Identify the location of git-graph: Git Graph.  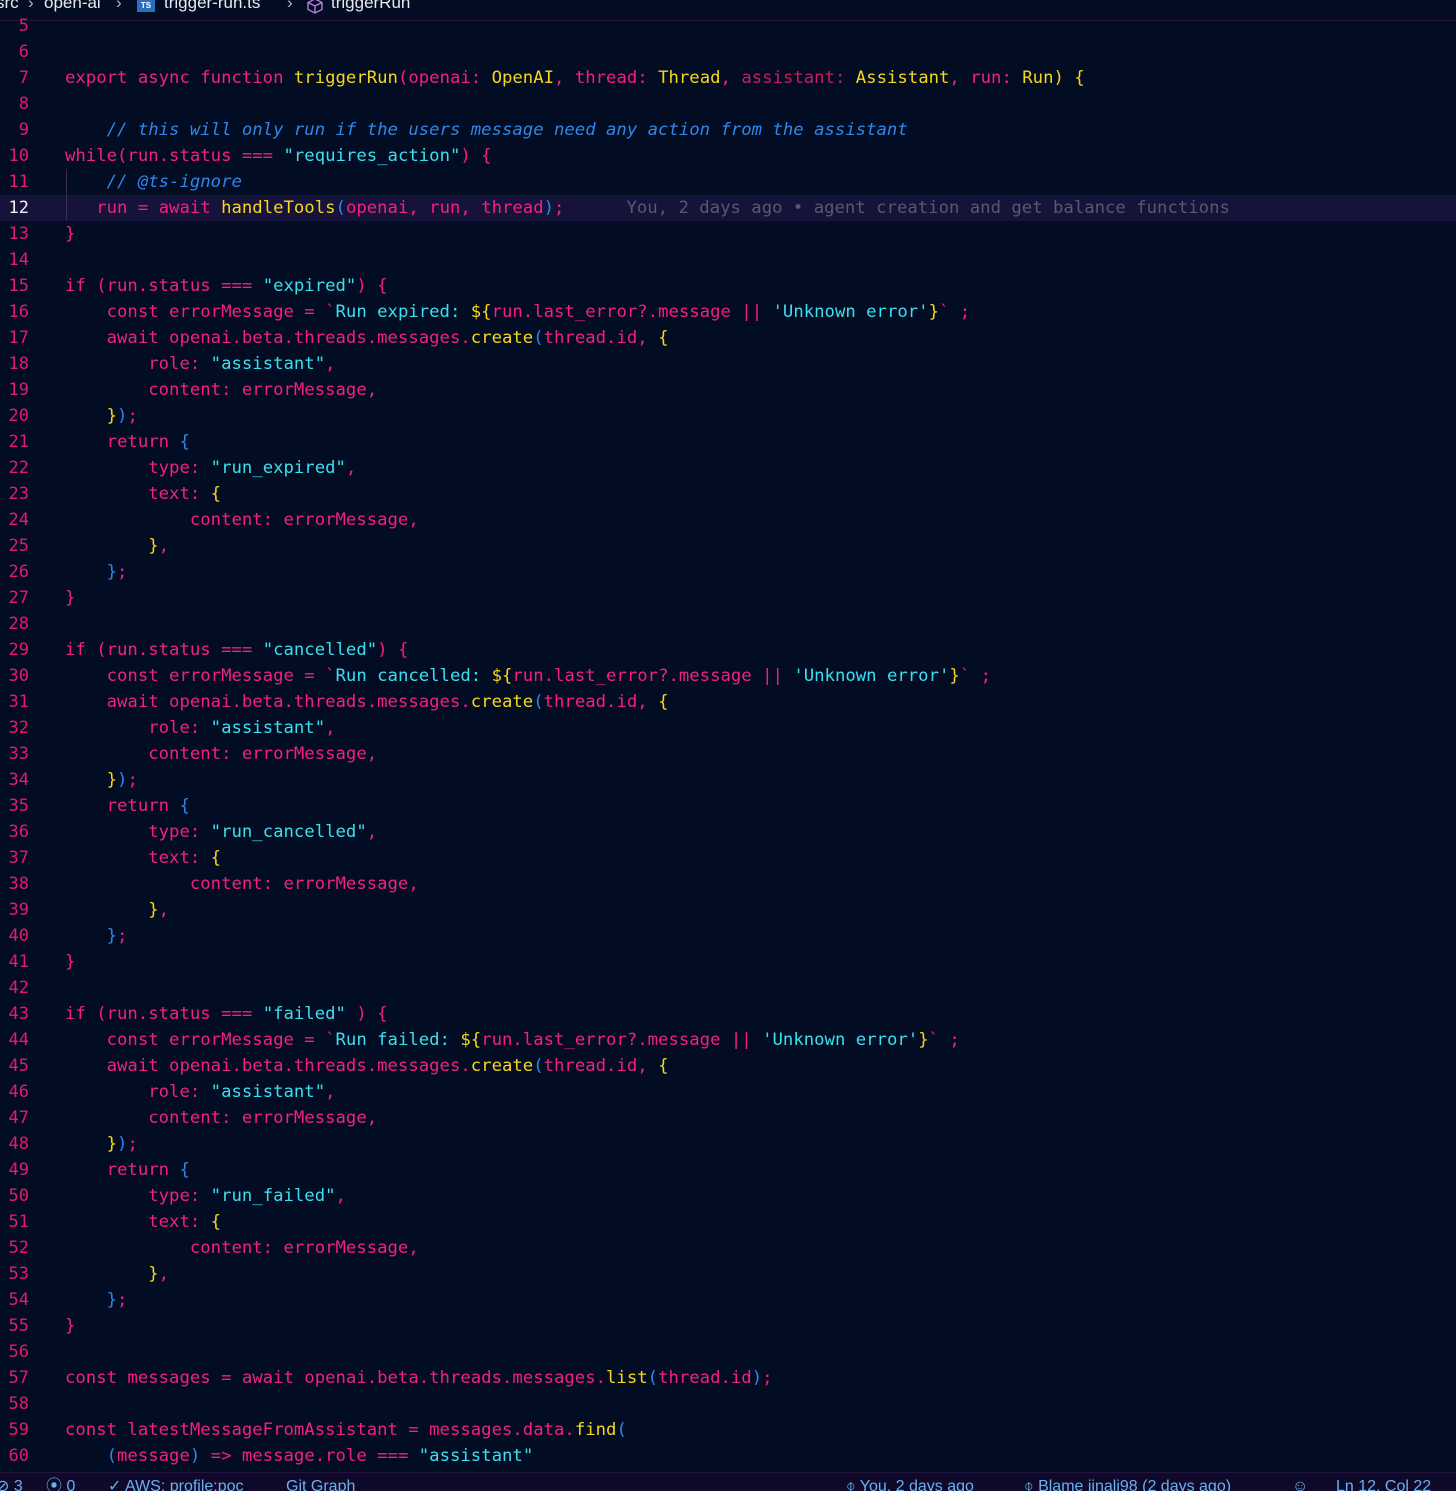
(320, 1484).